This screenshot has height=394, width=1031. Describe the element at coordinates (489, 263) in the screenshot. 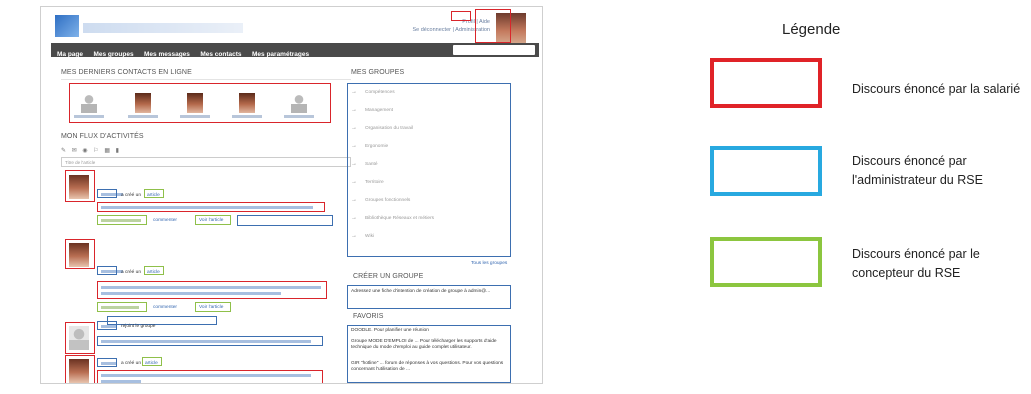

I see `all-groups-link: Tous les groupes` at that location.